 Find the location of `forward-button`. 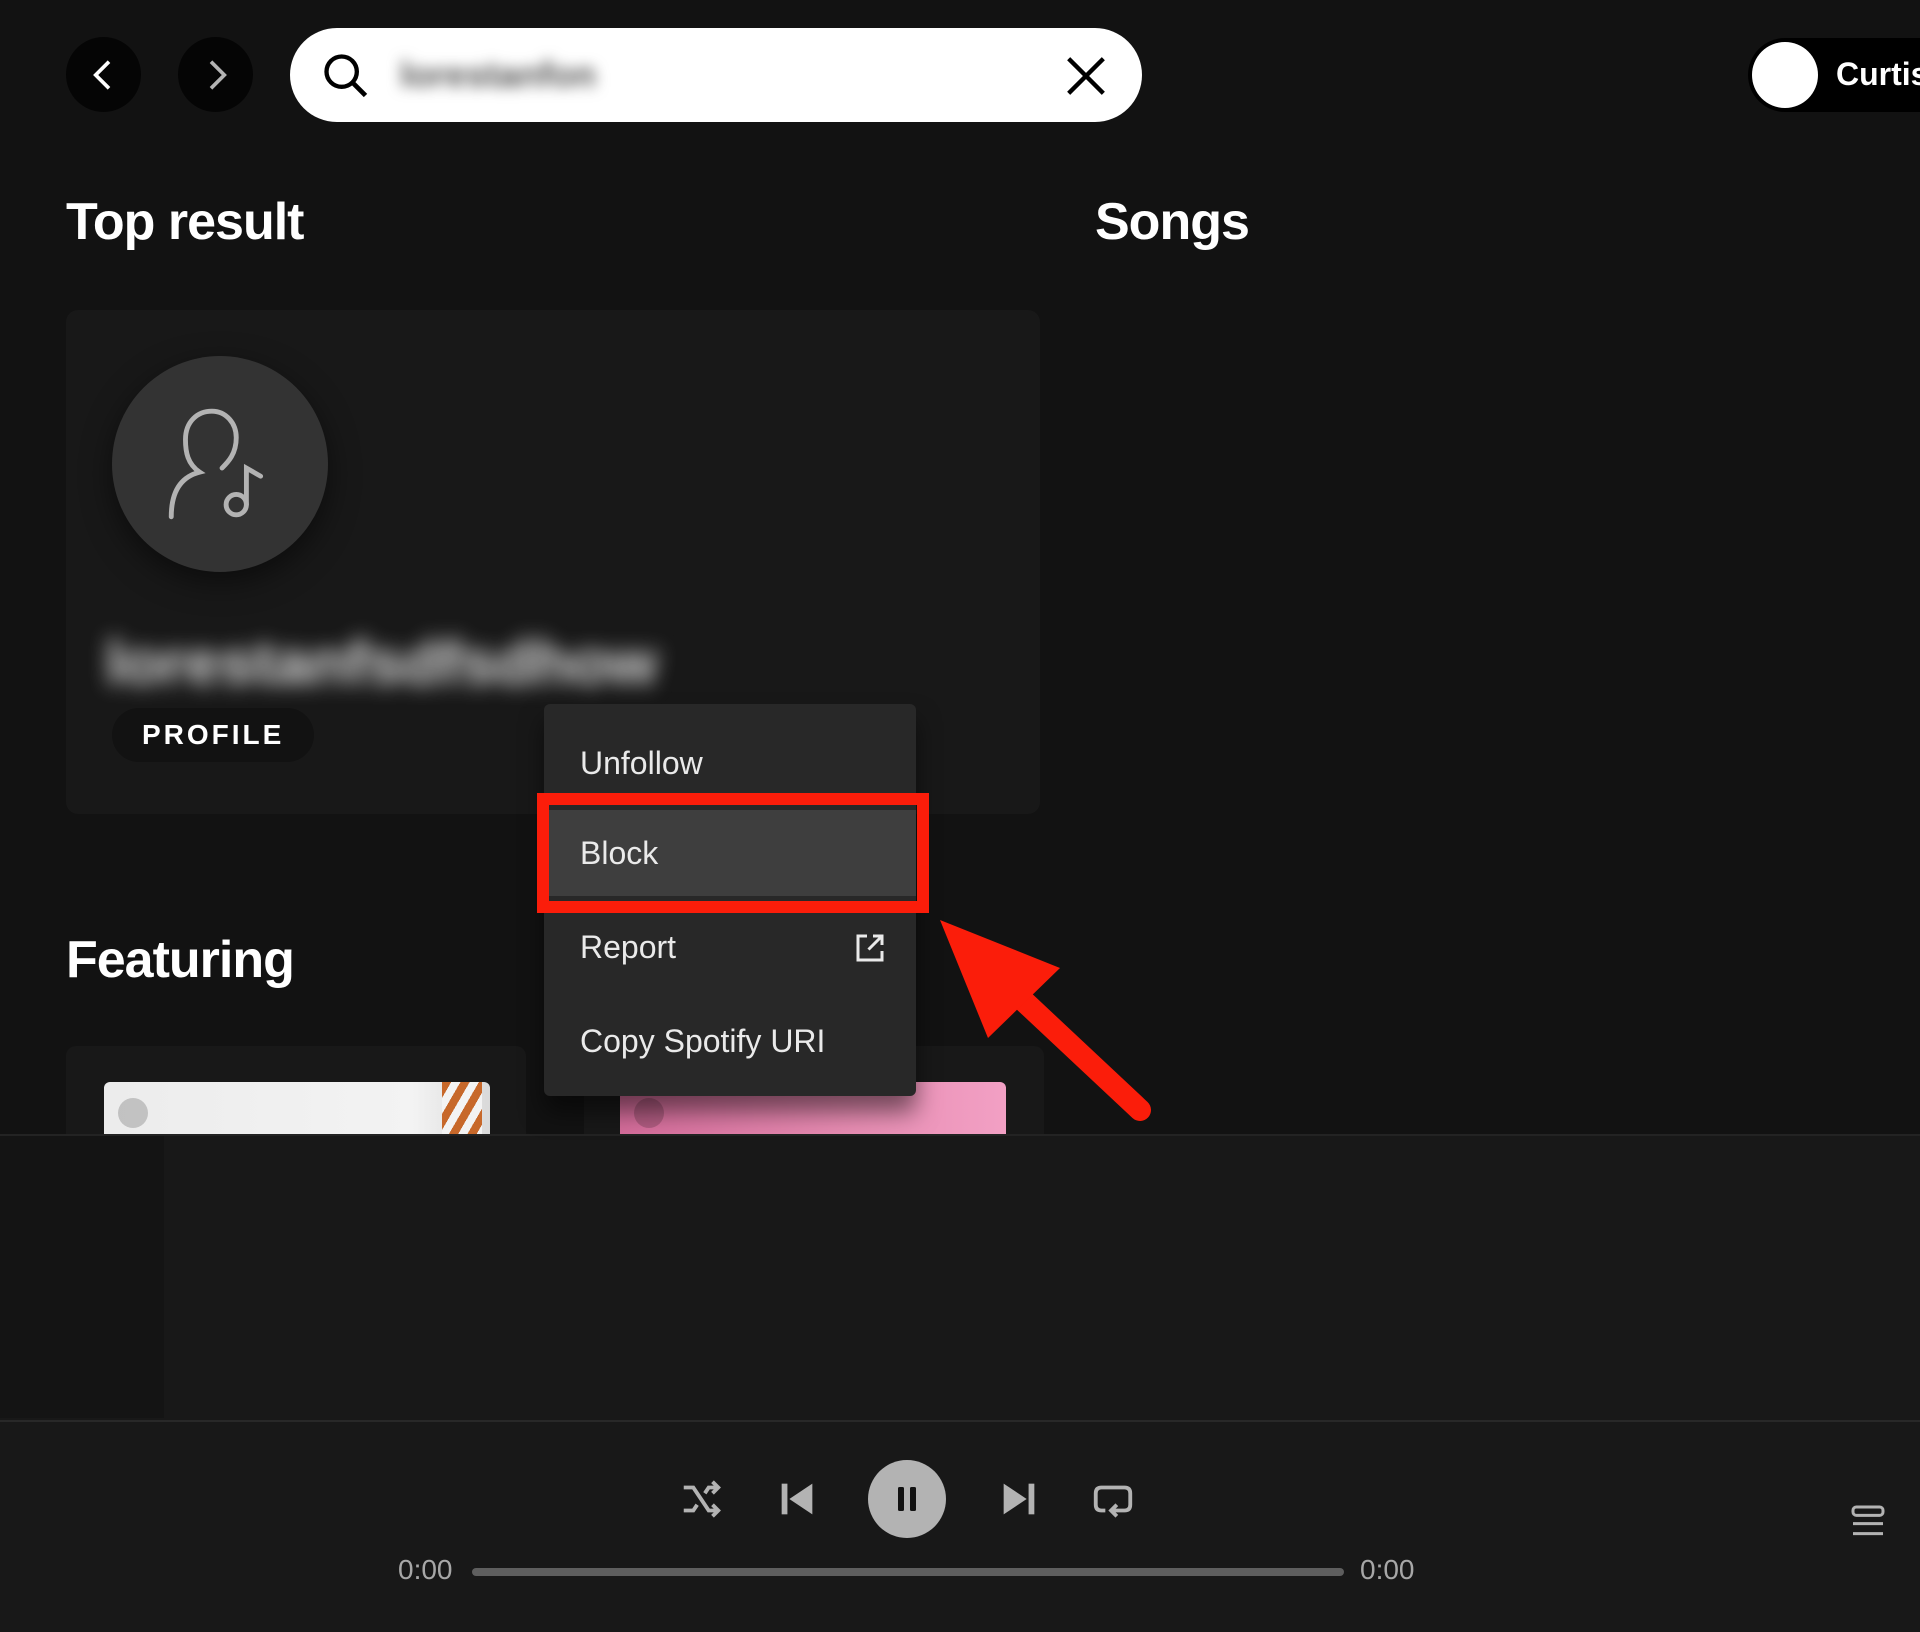

forward-button is located at coordinates (215, 74).